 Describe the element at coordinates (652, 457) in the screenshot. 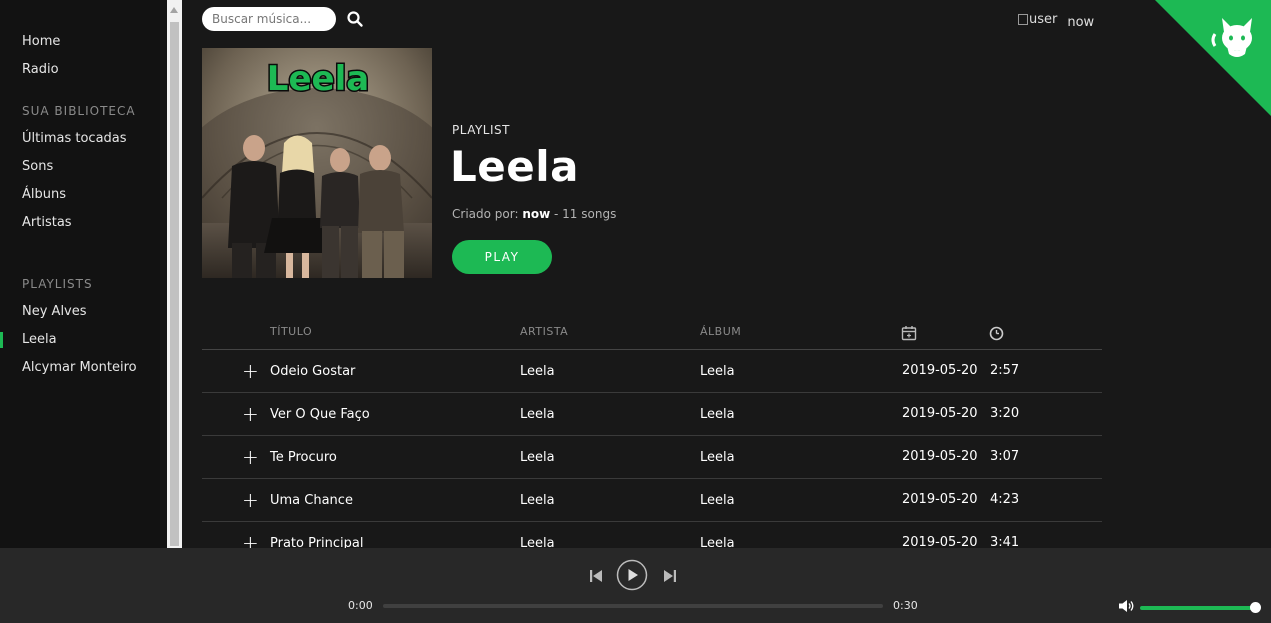

I see `track-row: + Te Procuro Leela Leela 2019-05-20 3:07` at that location.